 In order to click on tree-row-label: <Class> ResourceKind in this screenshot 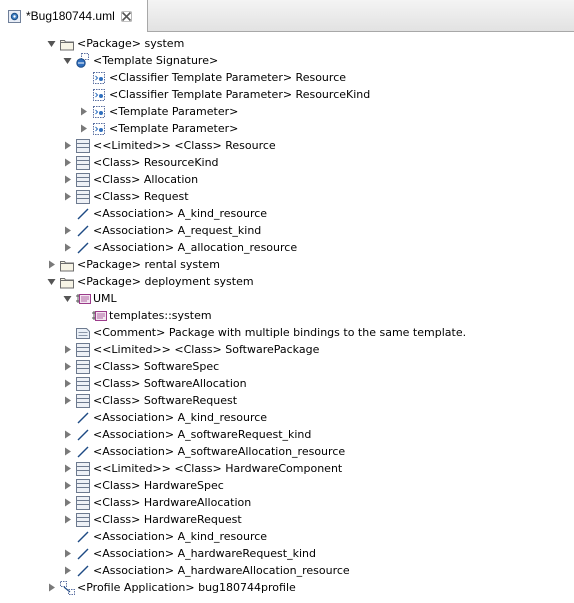, I will do `click(156, 162)`.